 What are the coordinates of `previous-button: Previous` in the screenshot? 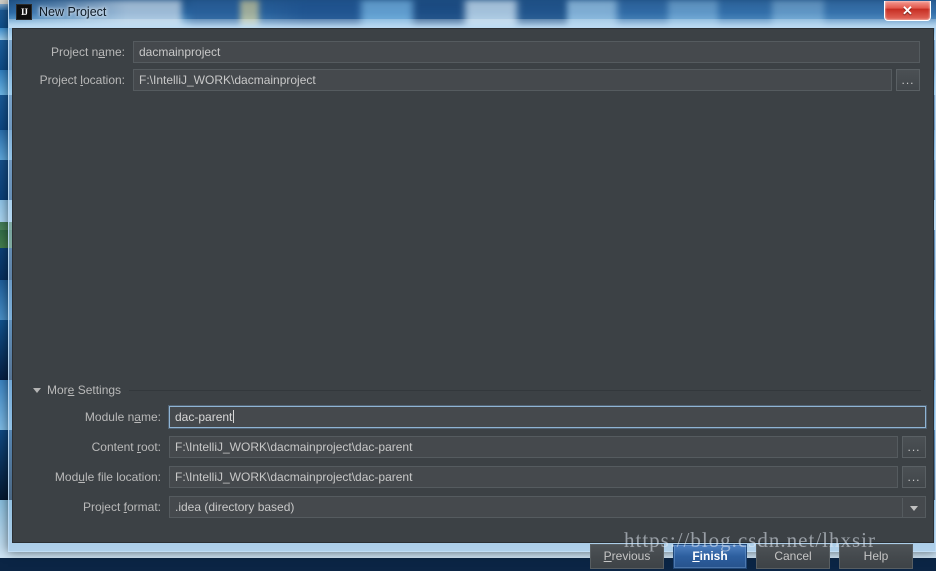 It's located at (627, 556).